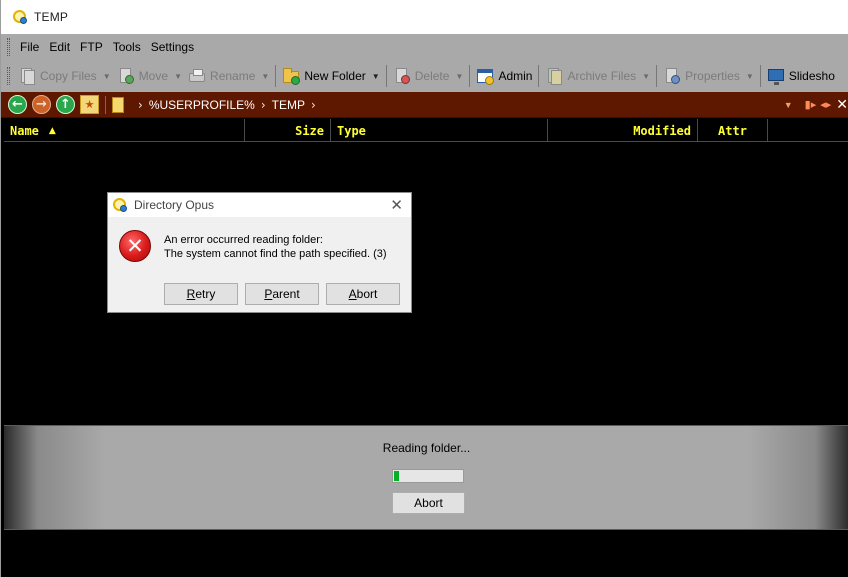  What do you see at coordinates (24, 130) in the screenshot?
I see `column-name-label: Name` at bounding box center [24, 130].